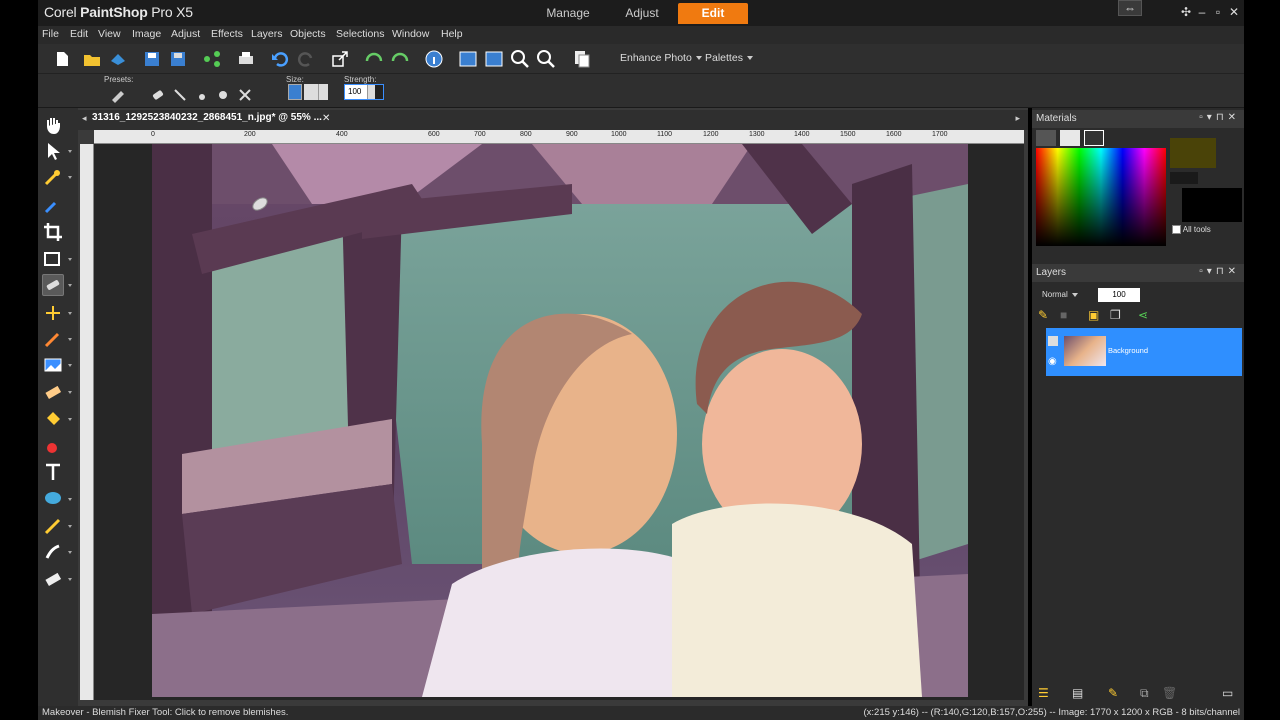  Describe the element at coordinates (1184, 178) in the screenshot. I see `foreground-texture-swatch` at that location.